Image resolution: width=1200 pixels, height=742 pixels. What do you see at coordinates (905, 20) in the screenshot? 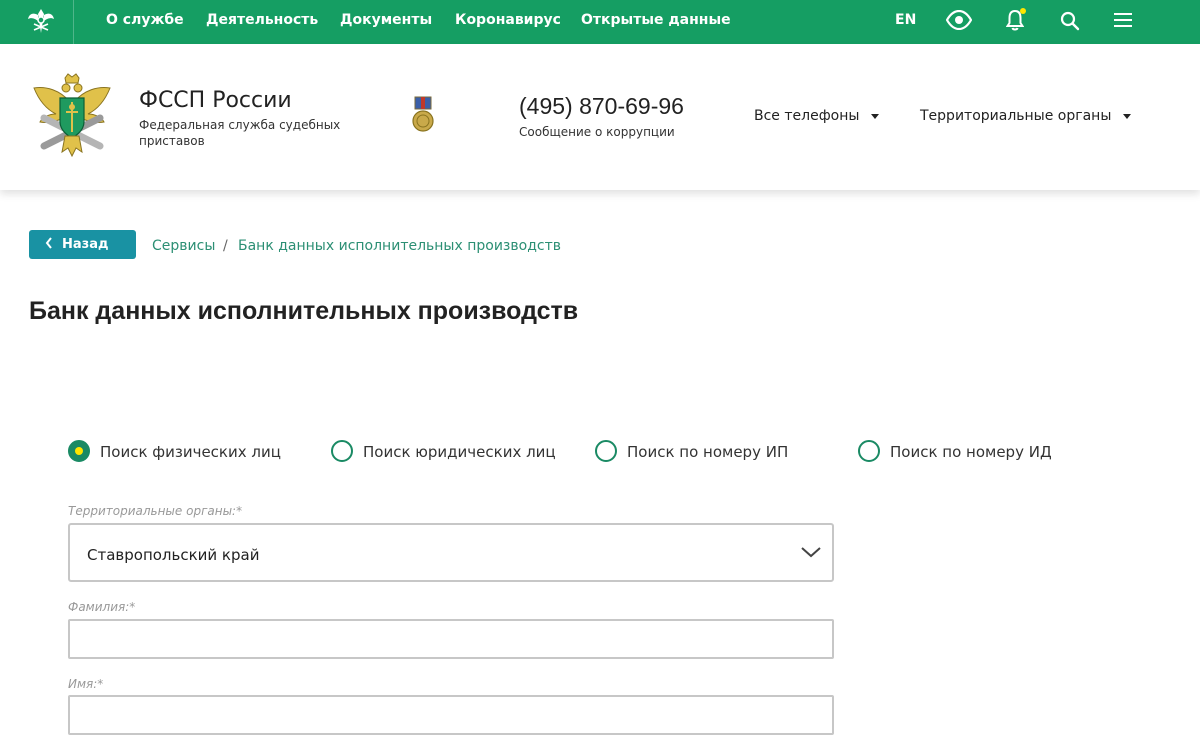
I see `language-switch: EN` at bounding box center [905, 20].